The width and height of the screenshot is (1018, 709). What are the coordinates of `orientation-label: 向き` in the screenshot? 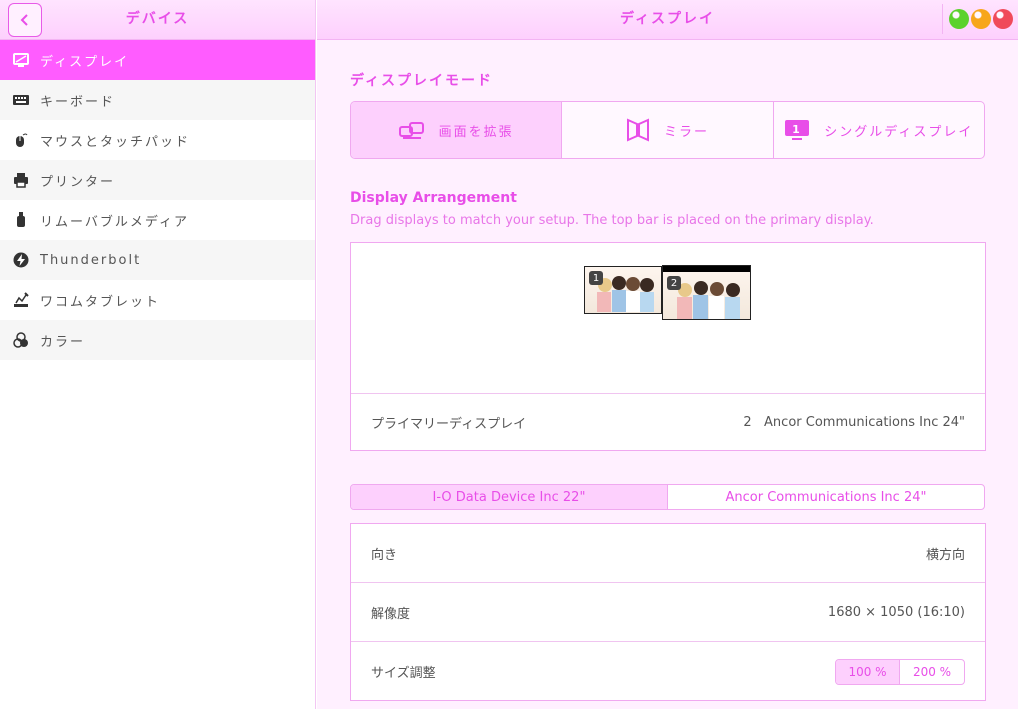 It's located at (384, 555).